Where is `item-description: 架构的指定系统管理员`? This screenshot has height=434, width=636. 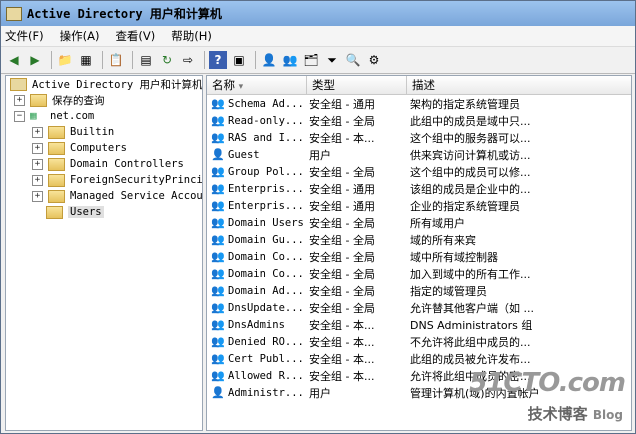
item-description: 架构的指定系统管理员 is located at coordinates (465, 104).